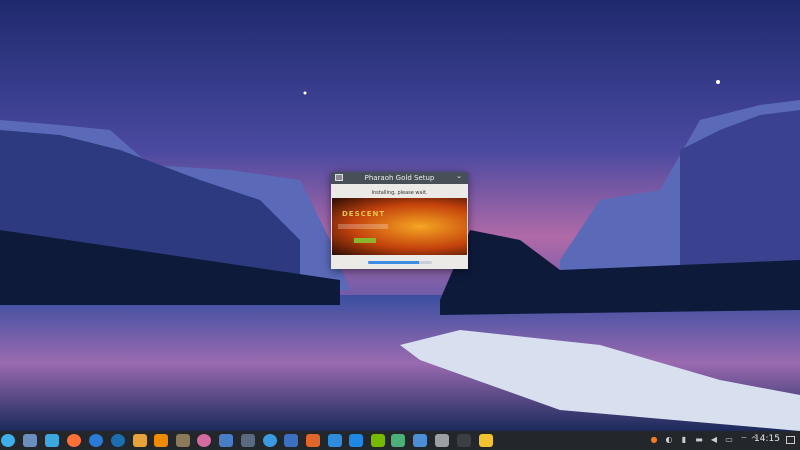 The image size is (800, 450). Describe the element at coordinates (699, 439) in the screenshot. I see `keyboard-icon: ▬` at that location.